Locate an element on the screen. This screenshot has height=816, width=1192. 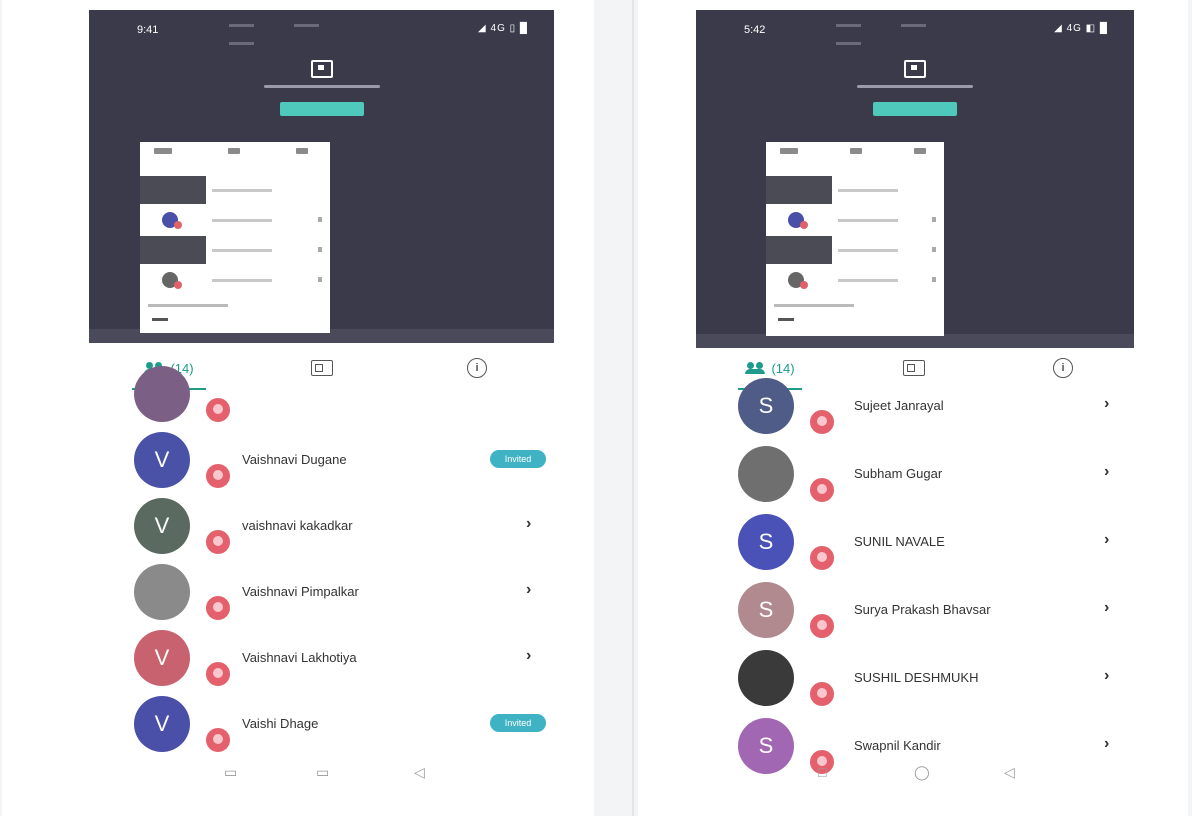
participant-row: S Surya Prakash Bhavsar › is located at coordinates (913, 615).